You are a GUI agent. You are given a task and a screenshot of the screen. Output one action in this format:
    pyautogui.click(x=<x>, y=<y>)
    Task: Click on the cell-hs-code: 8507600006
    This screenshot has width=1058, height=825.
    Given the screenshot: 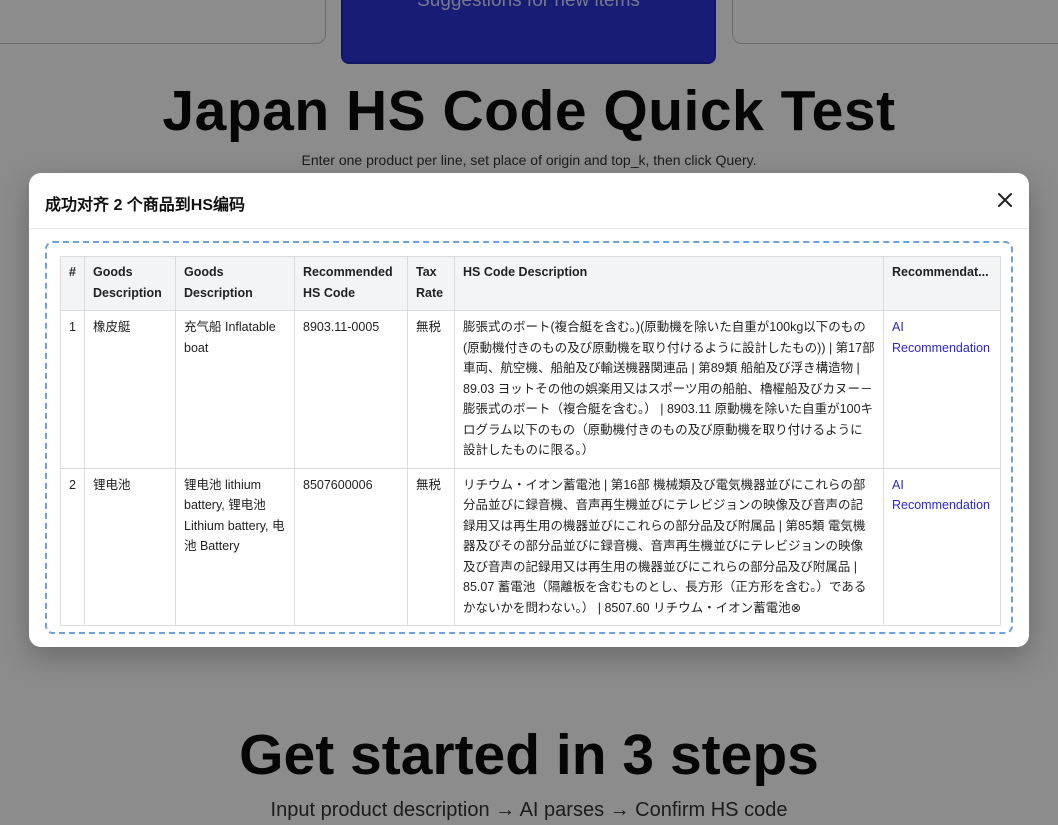 What is the action you would take?
    pyautogui.click(x=351, y=546)
    